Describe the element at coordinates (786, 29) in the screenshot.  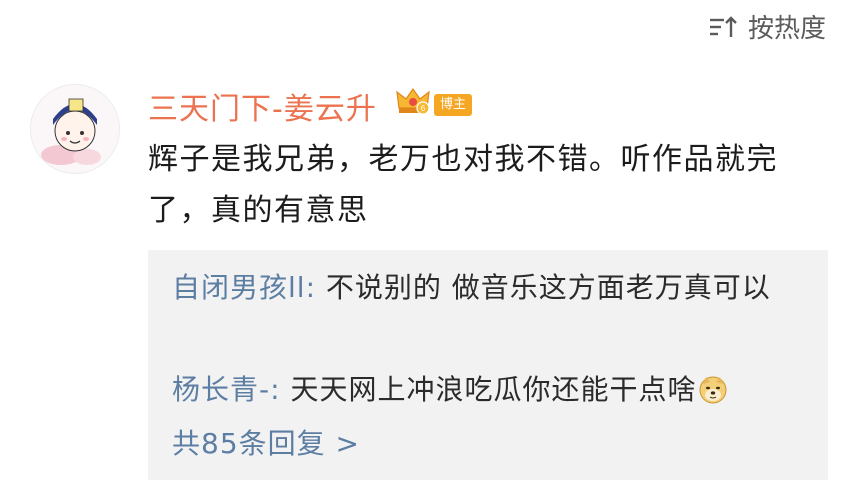
I see `sort-label: 按热度` at that location.